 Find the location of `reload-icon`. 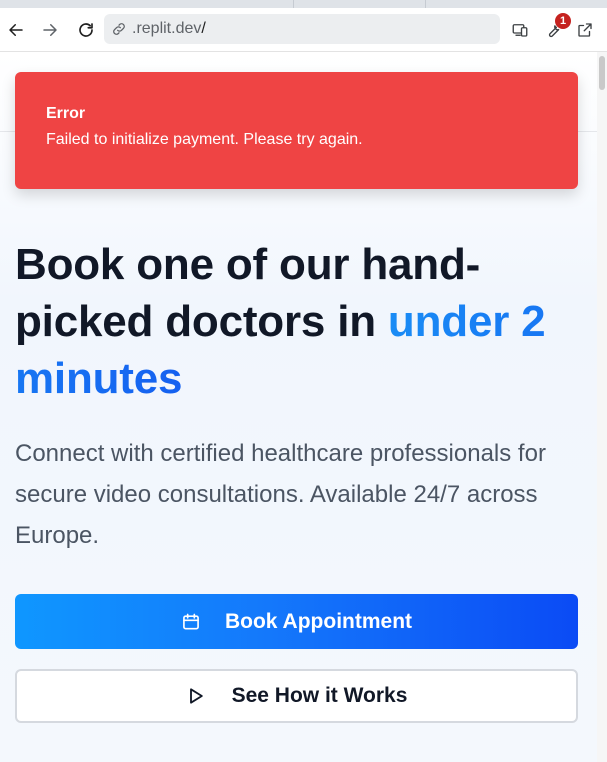

reload-icon is located at coordinates (86, 30).